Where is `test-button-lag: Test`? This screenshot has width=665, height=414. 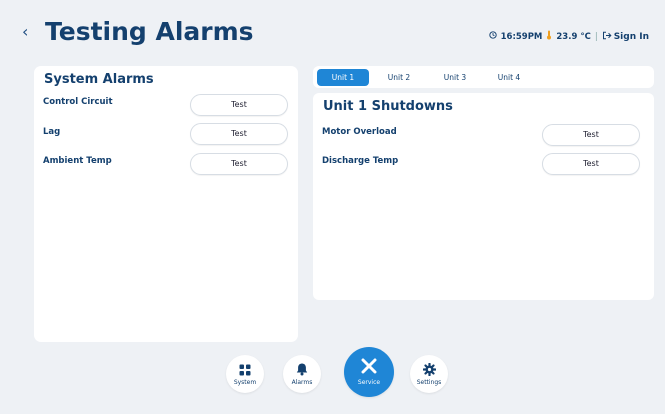
test-button-lag: Test is located at coordinates (239, 134).